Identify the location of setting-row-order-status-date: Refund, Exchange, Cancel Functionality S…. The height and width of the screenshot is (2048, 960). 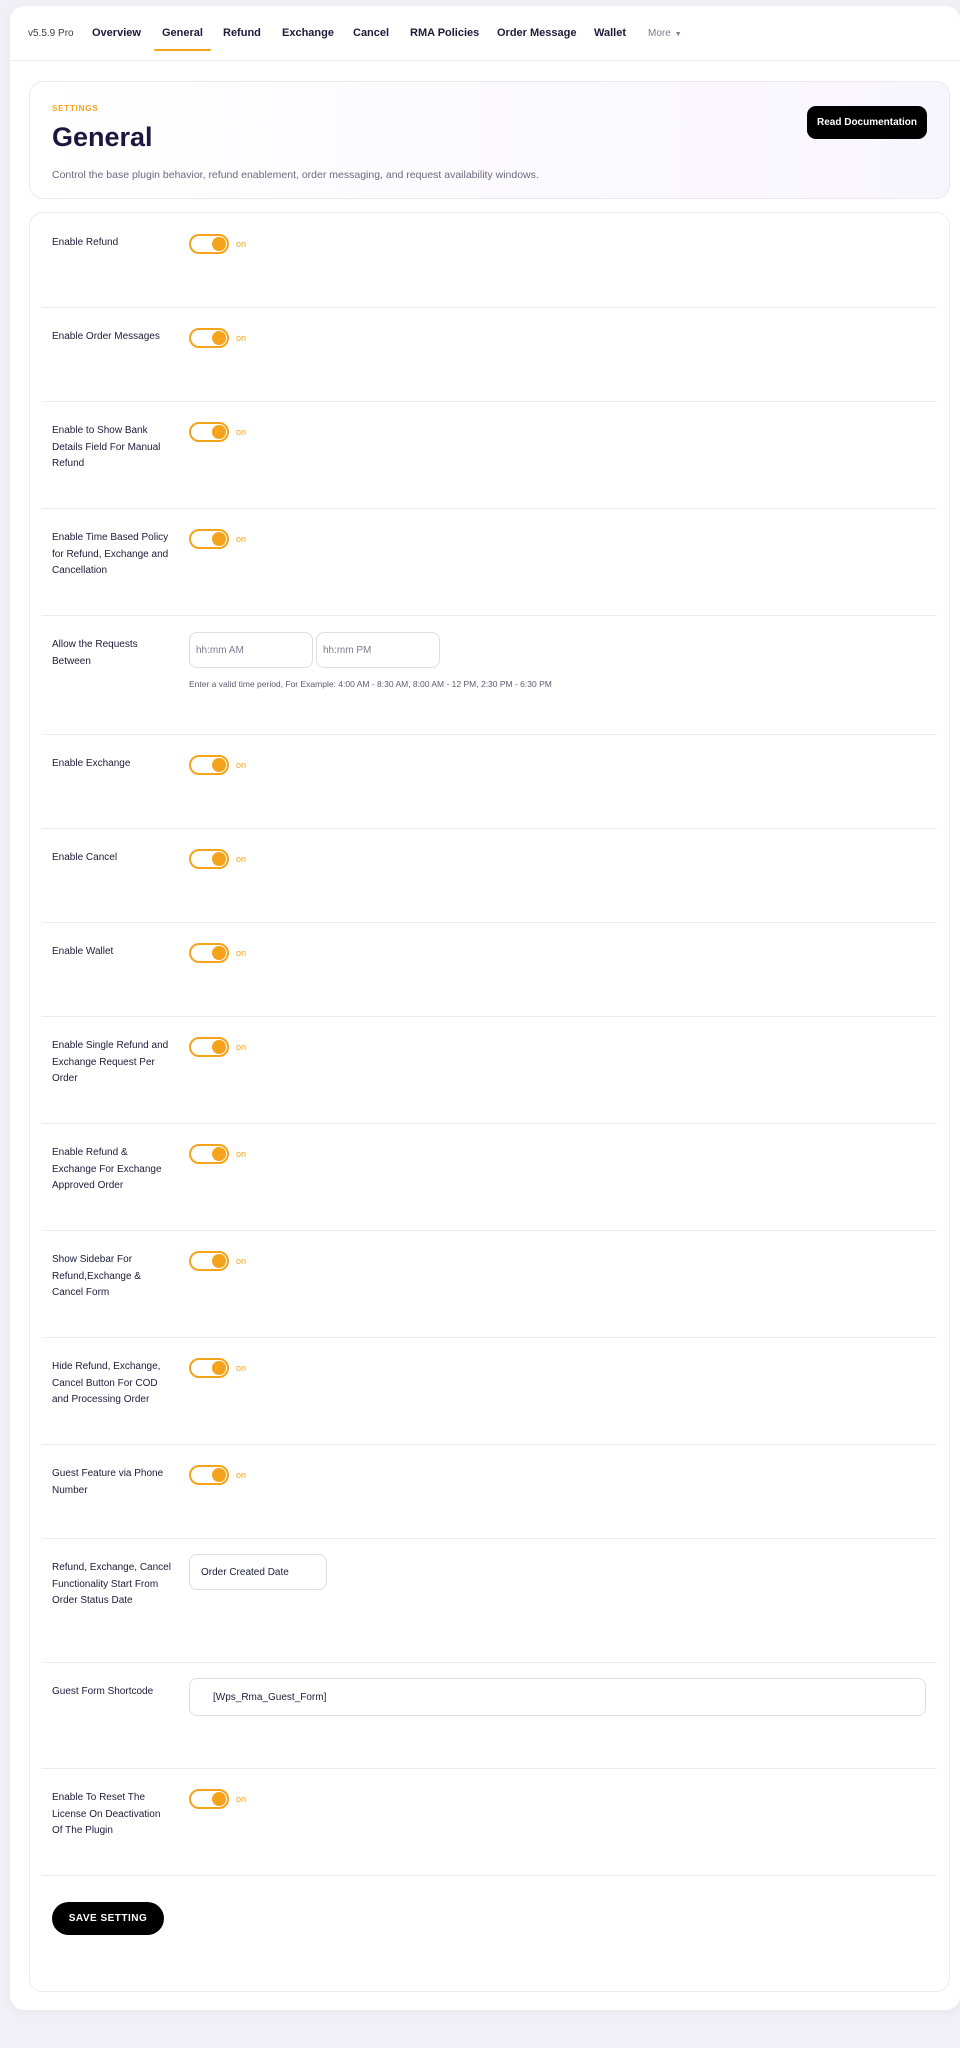
(489, 1600).